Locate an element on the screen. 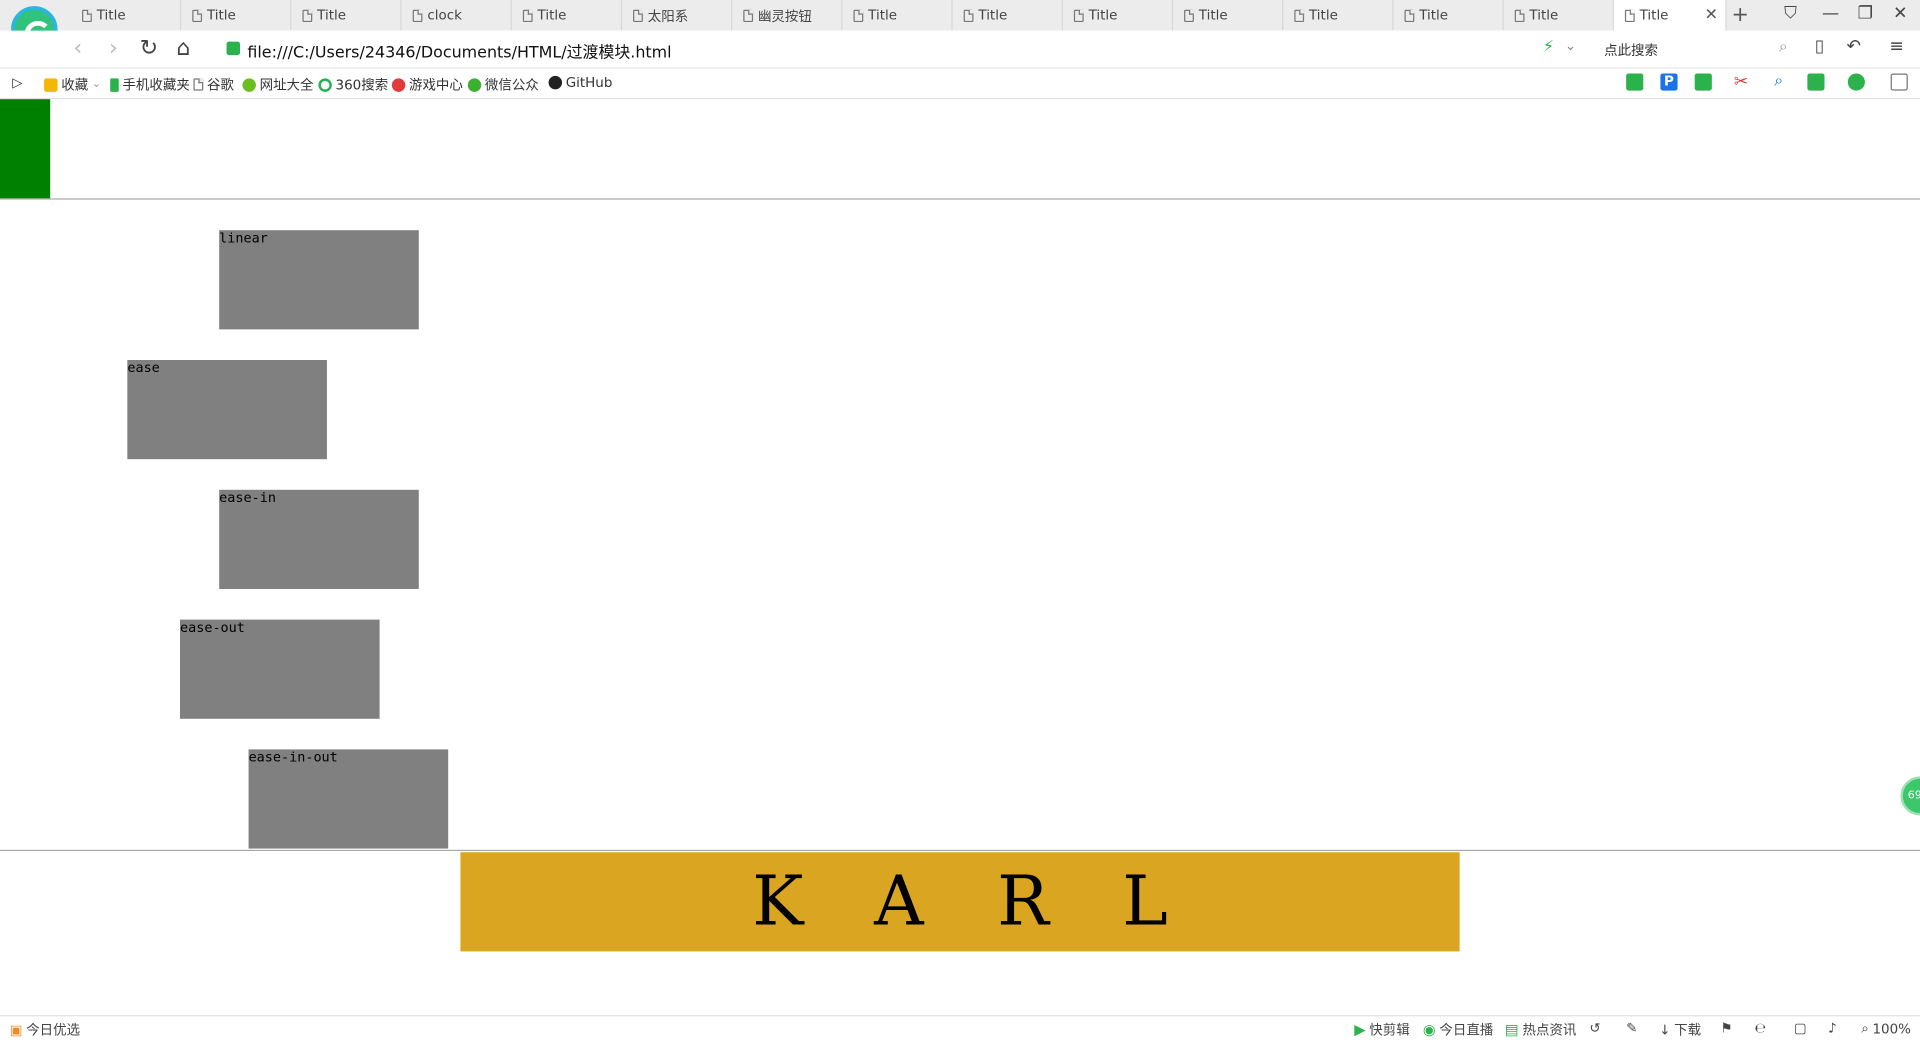  today-picks: ▣ 今日优选 is located at coordinates (45, 1030).